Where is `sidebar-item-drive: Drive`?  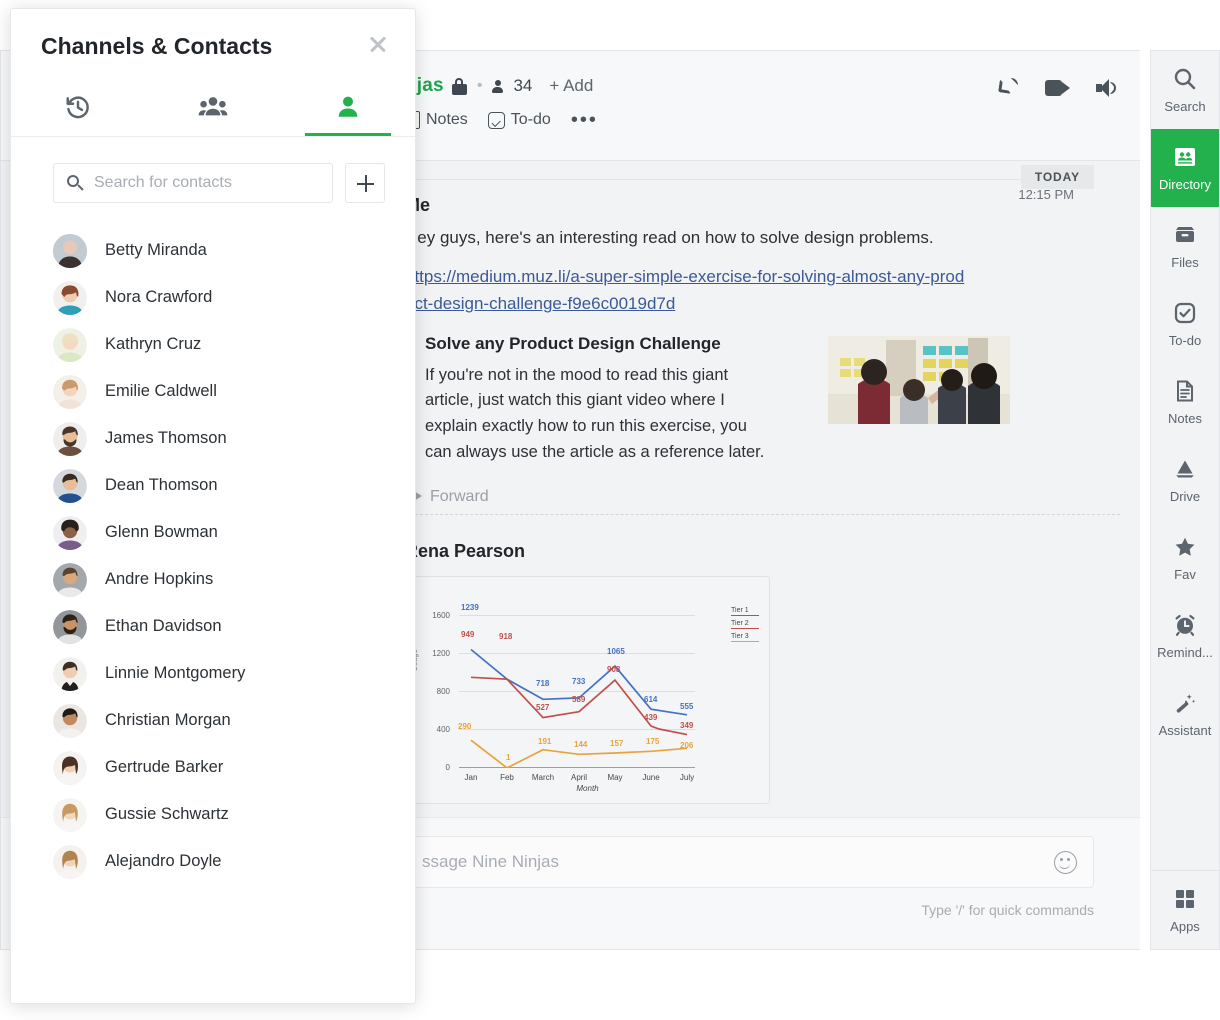 sidebar-item-drive: Drive is located at coordinates (1185, 480).